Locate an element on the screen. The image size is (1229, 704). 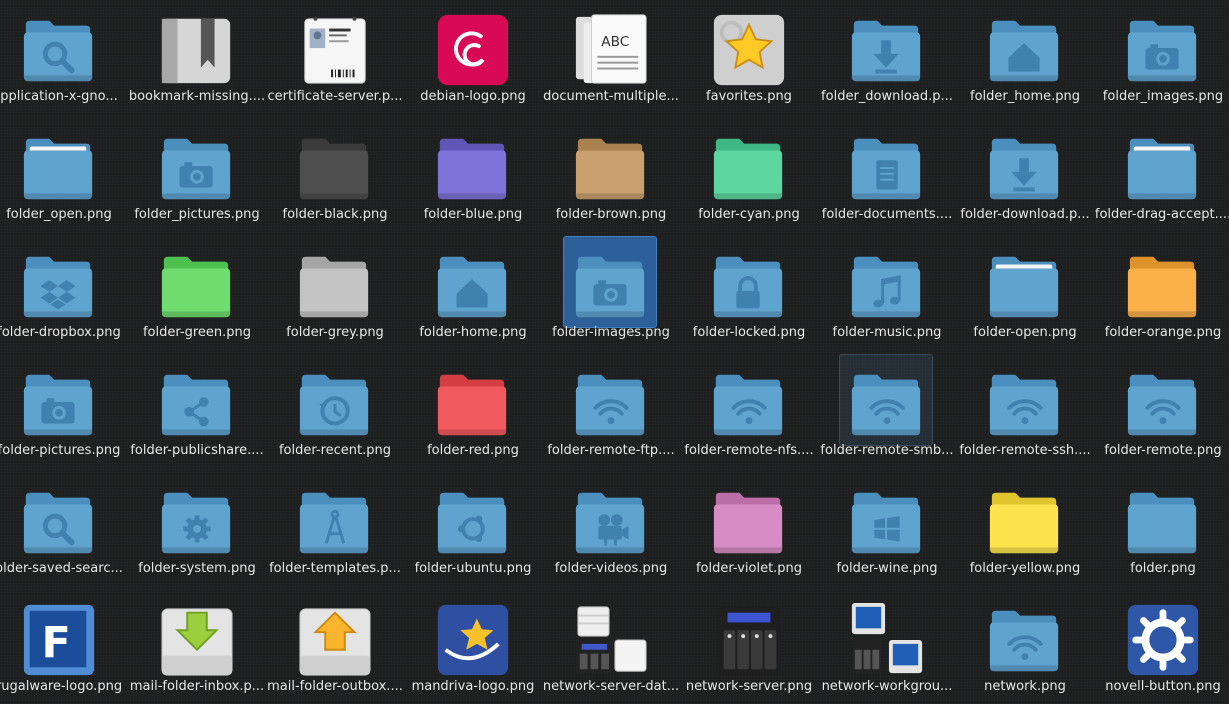
file-item: folder-remote.png is located at coordinates (1162, 412).